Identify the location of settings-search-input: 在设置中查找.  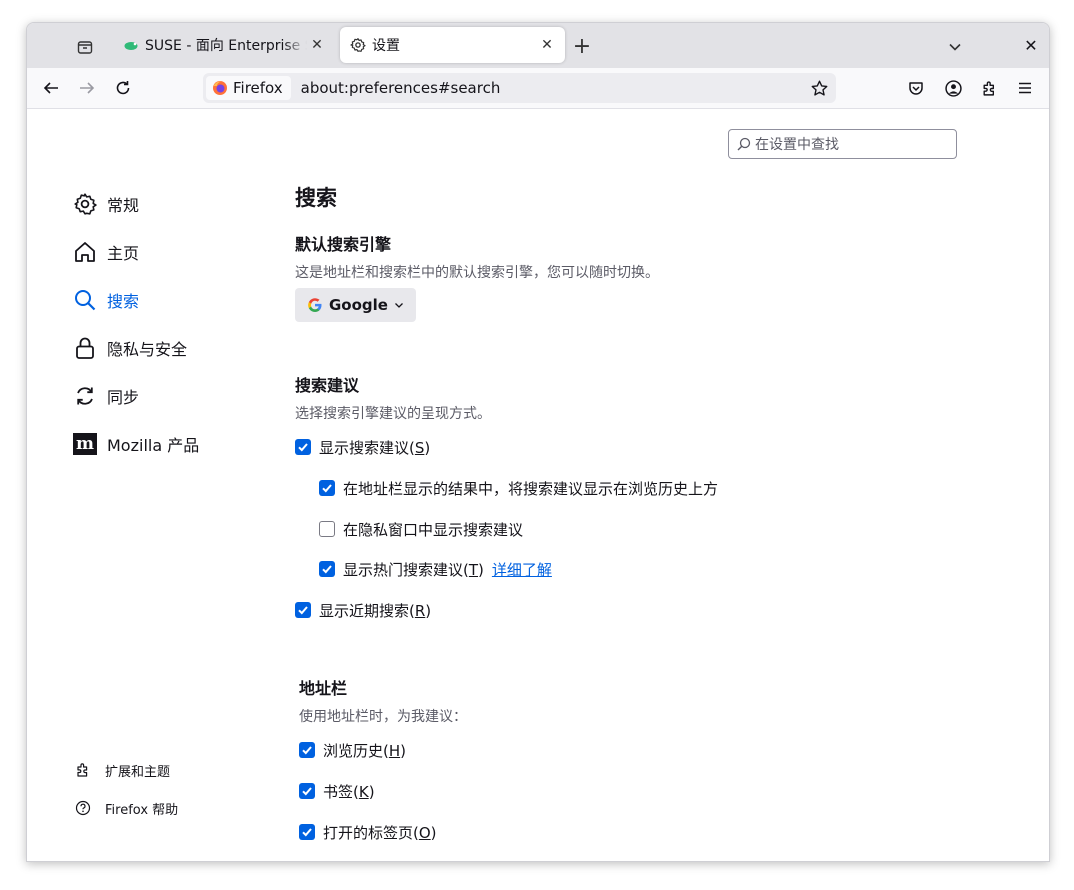
(842, 144).